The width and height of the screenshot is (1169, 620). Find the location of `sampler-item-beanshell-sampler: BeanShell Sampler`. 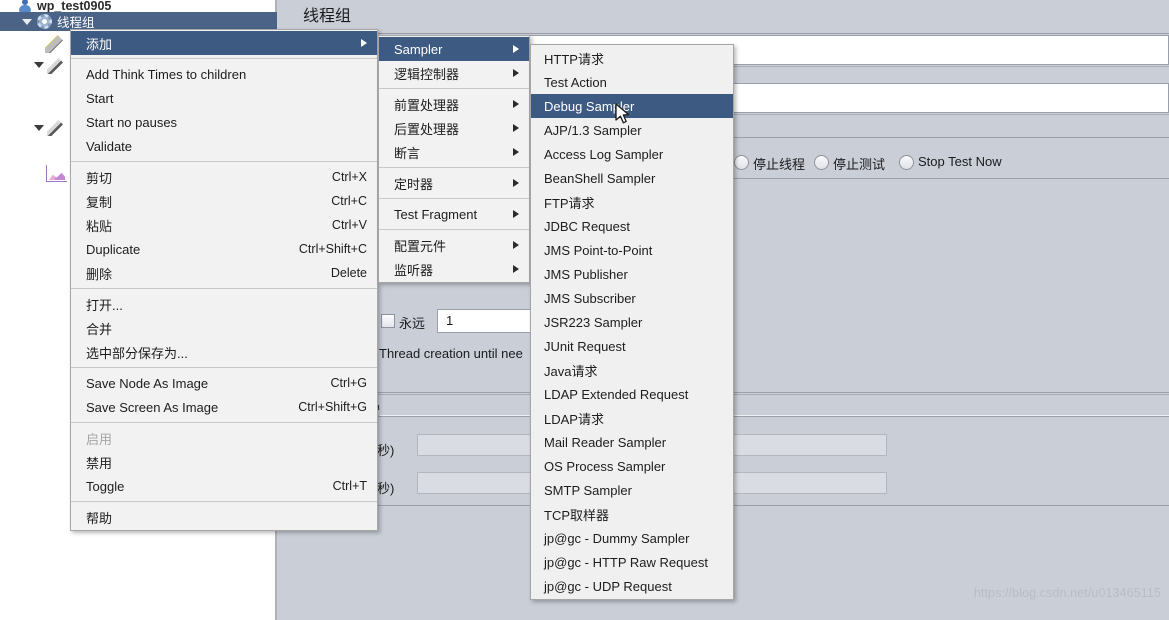

sampler-item-beanshell-sampler: BeanShell Sampler is located at coordinates (632, 178).